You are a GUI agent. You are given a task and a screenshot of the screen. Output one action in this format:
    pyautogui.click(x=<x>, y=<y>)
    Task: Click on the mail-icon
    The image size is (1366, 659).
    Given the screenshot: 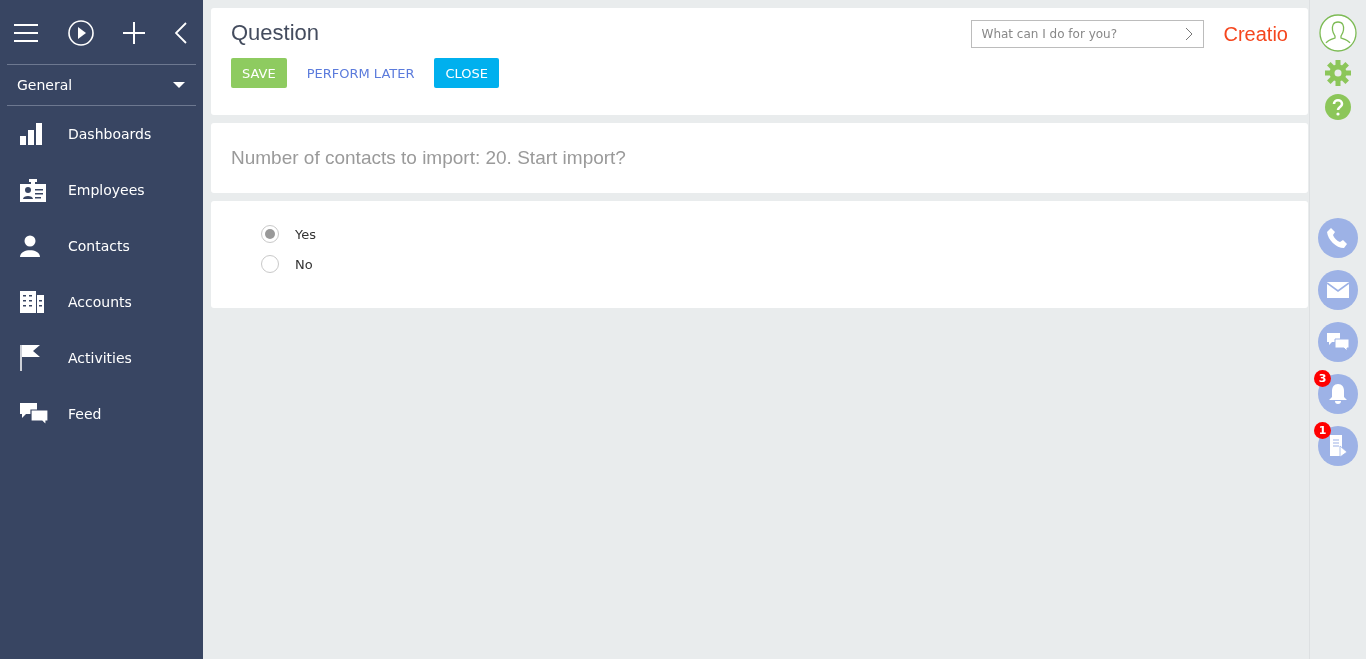 What is the action you would take?
    pyautogui.click(x=1338, y=290)
    